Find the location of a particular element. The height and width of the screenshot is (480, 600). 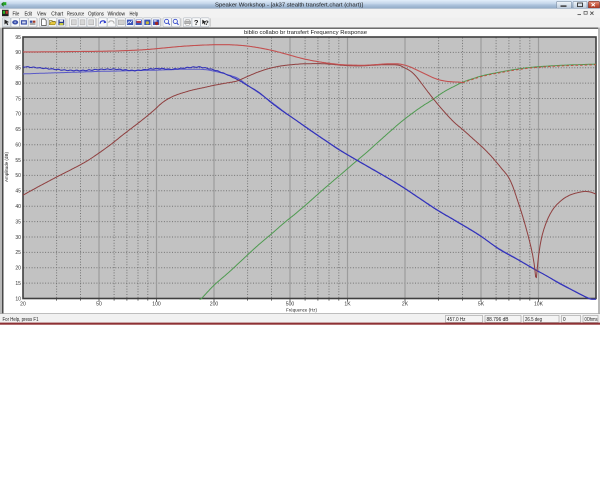

svg-text: 0Ohms is located at coordinates (591, 320).